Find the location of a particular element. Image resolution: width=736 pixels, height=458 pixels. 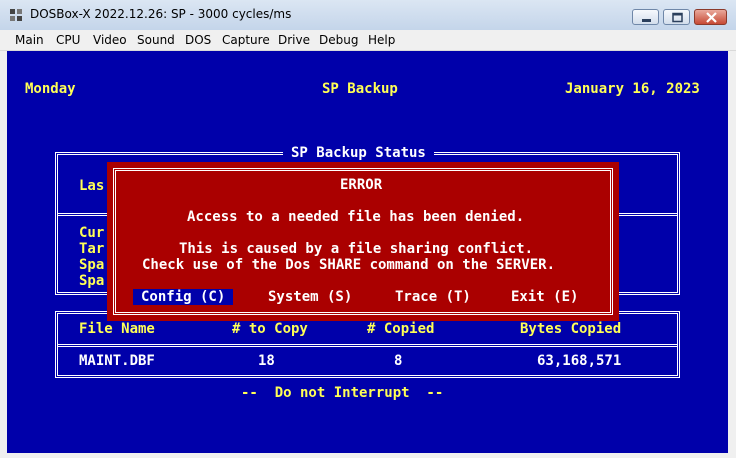

column-bytes-copied: Bytes Copied is located at coordinates (571, 329).